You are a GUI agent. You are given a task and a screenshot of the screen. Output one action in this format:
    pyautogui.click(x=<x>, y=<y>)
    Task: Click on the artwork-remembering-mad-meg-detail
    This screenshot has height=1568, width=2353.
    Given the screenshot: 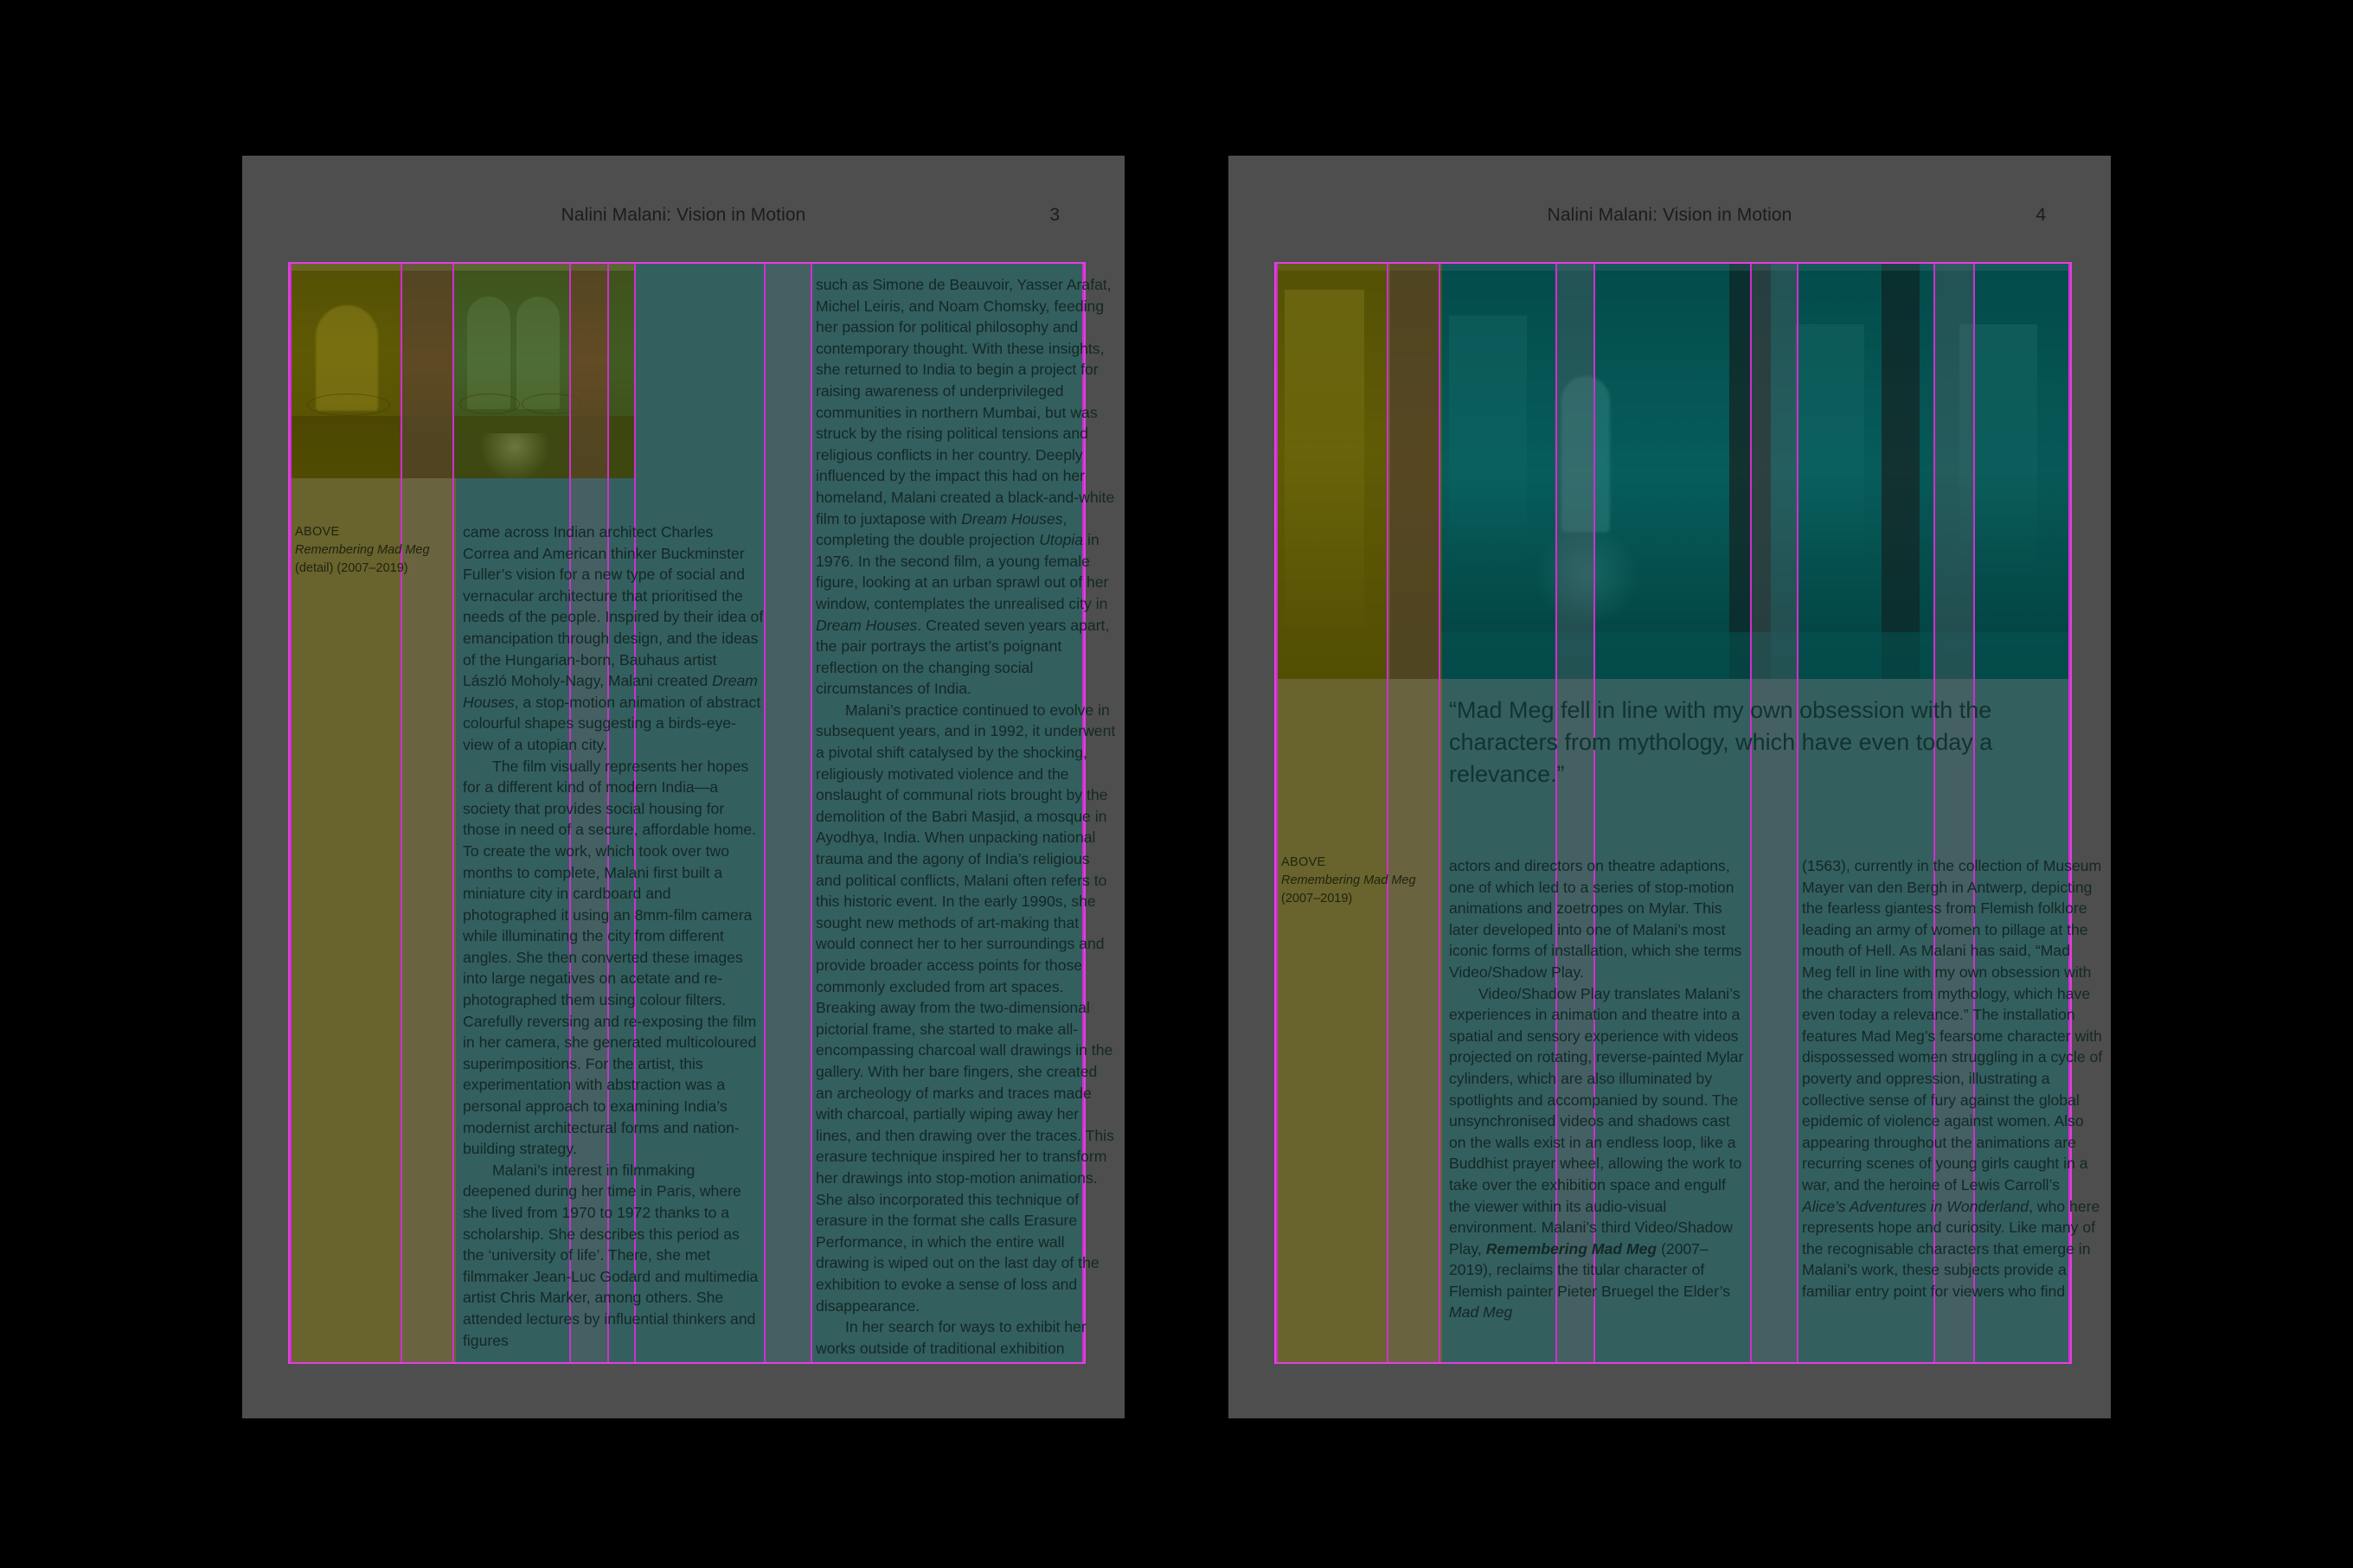 What is the action you would take?
    pyautogui.click(x=463, y=371)
    